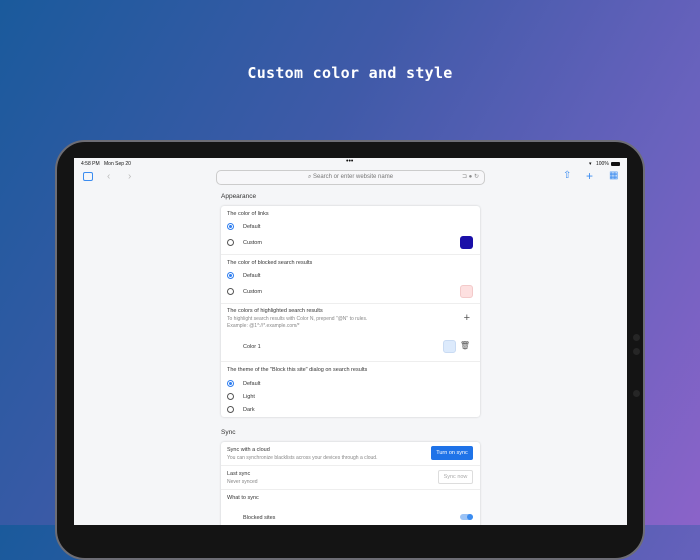 The height and width of the screenshot is (560, 700). What do you see at coordinates (263, 326) in the screenshot?
I see `highlight-example: Example: @1*://*.example.com/*` at bounding box center [263, 326].